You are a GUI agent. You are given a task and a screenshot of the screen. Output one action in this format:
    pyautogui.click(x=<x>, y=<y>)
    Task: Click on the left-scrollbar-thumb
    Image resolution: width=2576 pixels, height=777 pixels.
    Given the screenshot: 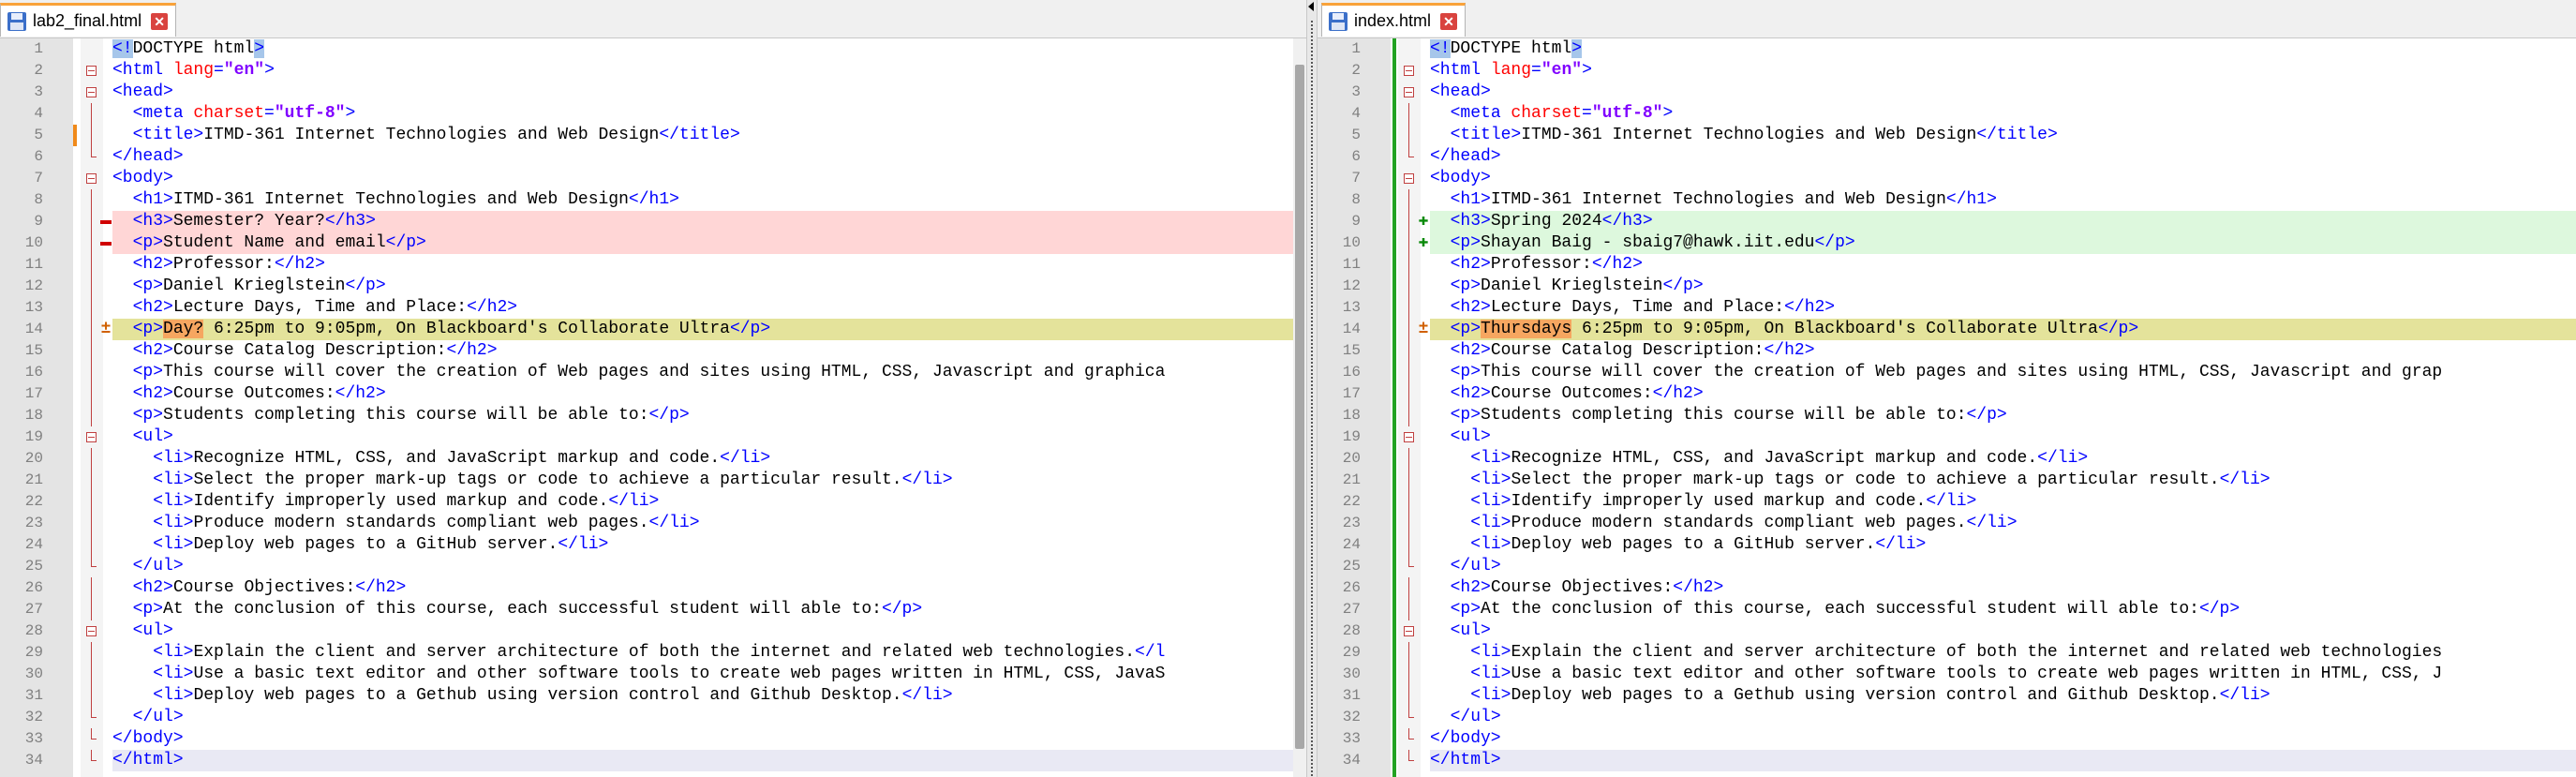 What is the action you would take?
    pyautogui.click(x=1299, y=407)
    